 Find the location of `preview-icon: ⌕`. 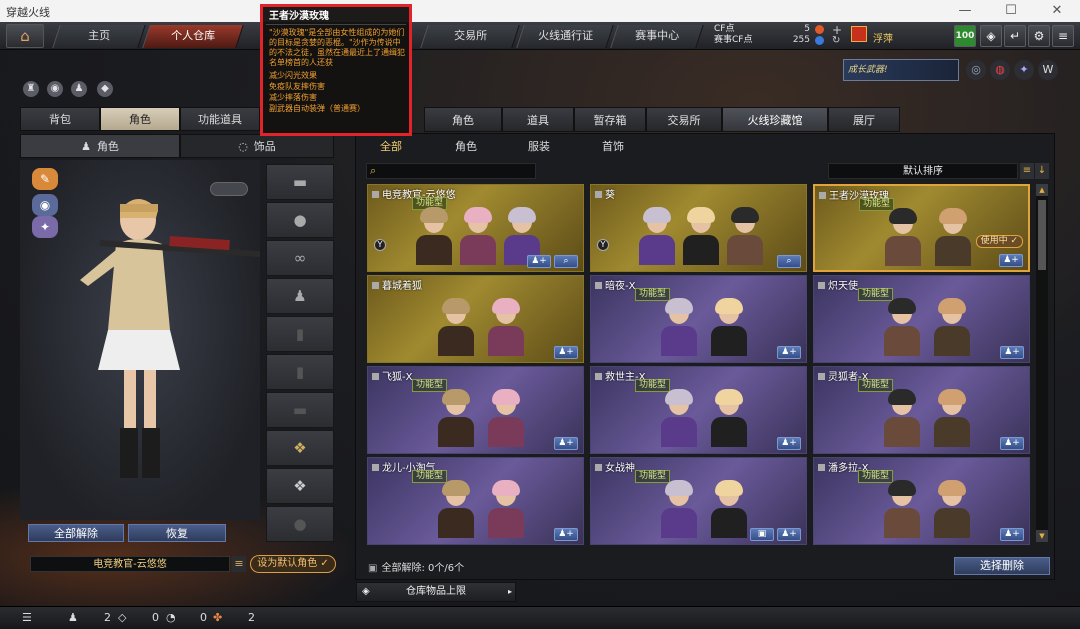

preview-icon: ⌕ is located at coordinates (566, 261).